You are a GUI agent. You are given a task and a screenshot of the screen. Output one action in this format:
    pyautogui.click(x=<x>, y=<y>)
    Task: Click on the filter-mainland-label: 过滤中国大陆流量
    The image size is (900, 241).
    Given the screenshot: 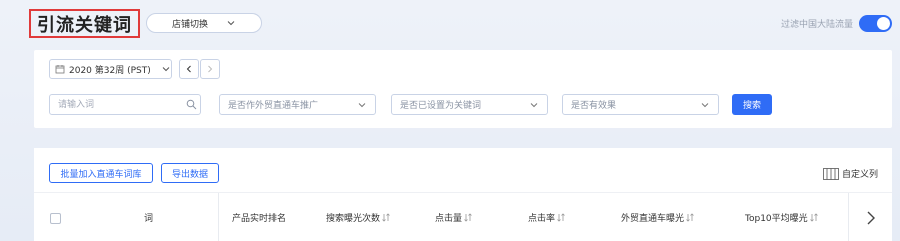 What is the action you would take?
    pyautogui.click(x=816, y=24)
    